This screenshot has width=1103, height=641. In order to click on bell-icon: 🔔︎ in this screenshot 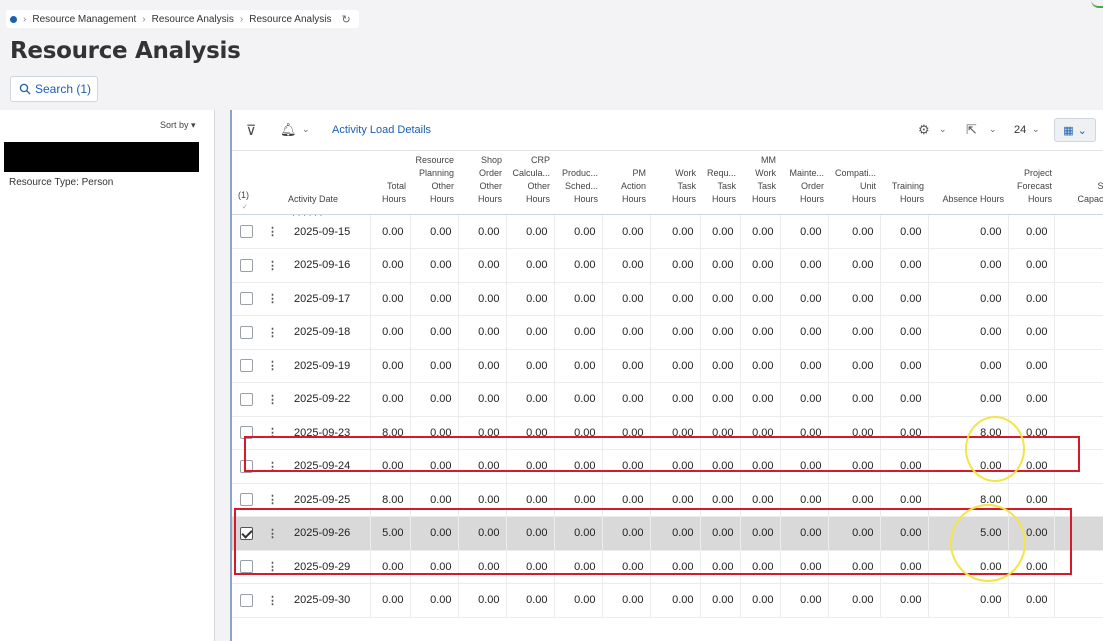, I will do `click(288, 130)`.